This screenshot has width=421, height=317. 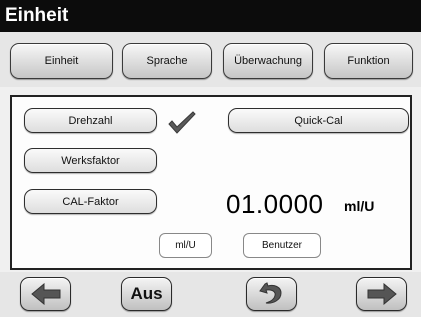 I want to click on back-button, so click(x=45, y=294).